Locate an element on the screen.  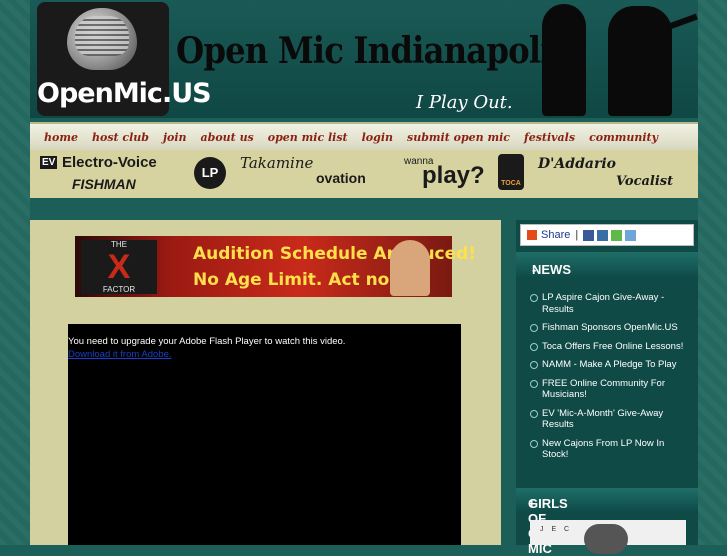
thumbnail-letters: J E C is located at coordinates (556, 529).